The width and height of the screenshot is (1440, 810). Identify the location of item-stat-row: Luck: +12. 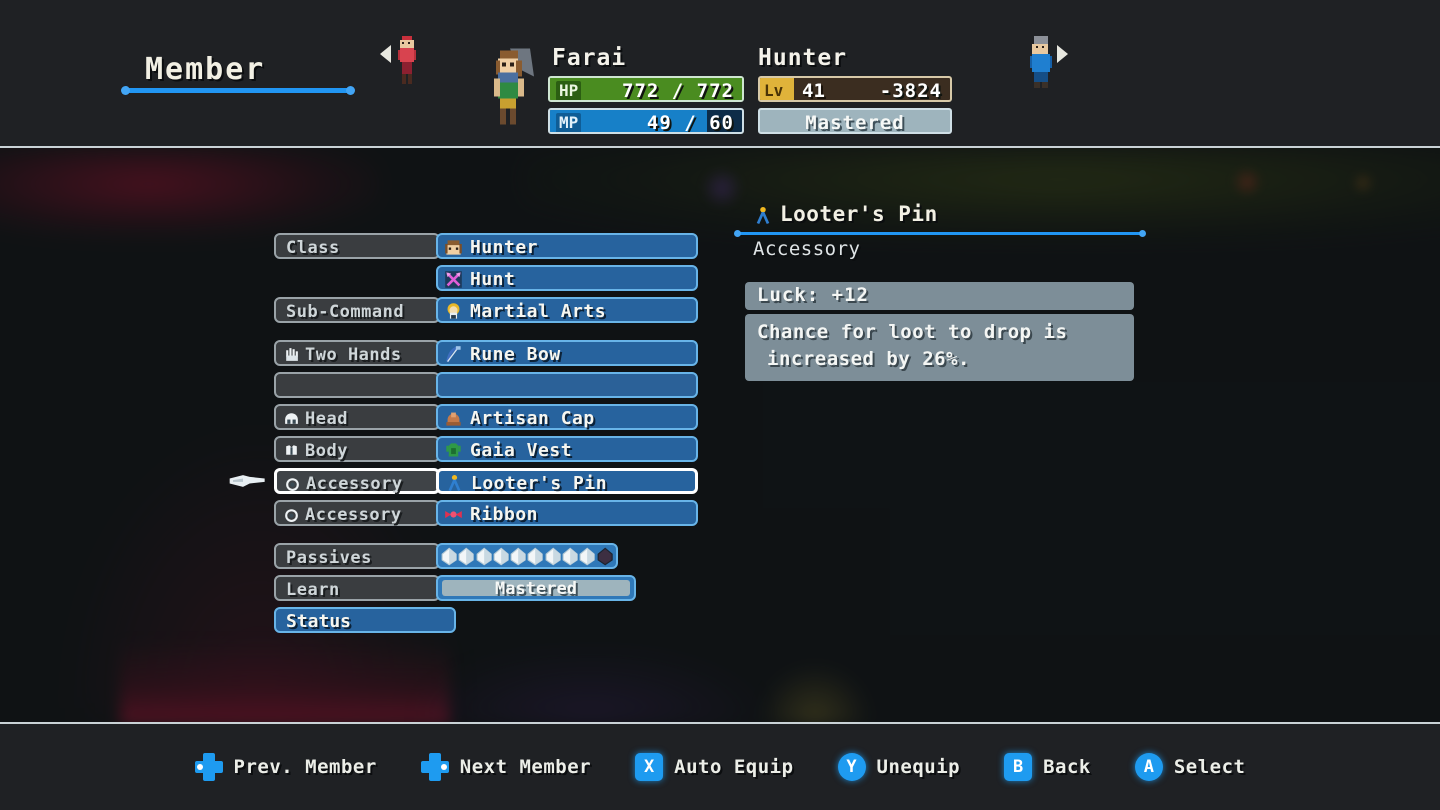
(939, 296).